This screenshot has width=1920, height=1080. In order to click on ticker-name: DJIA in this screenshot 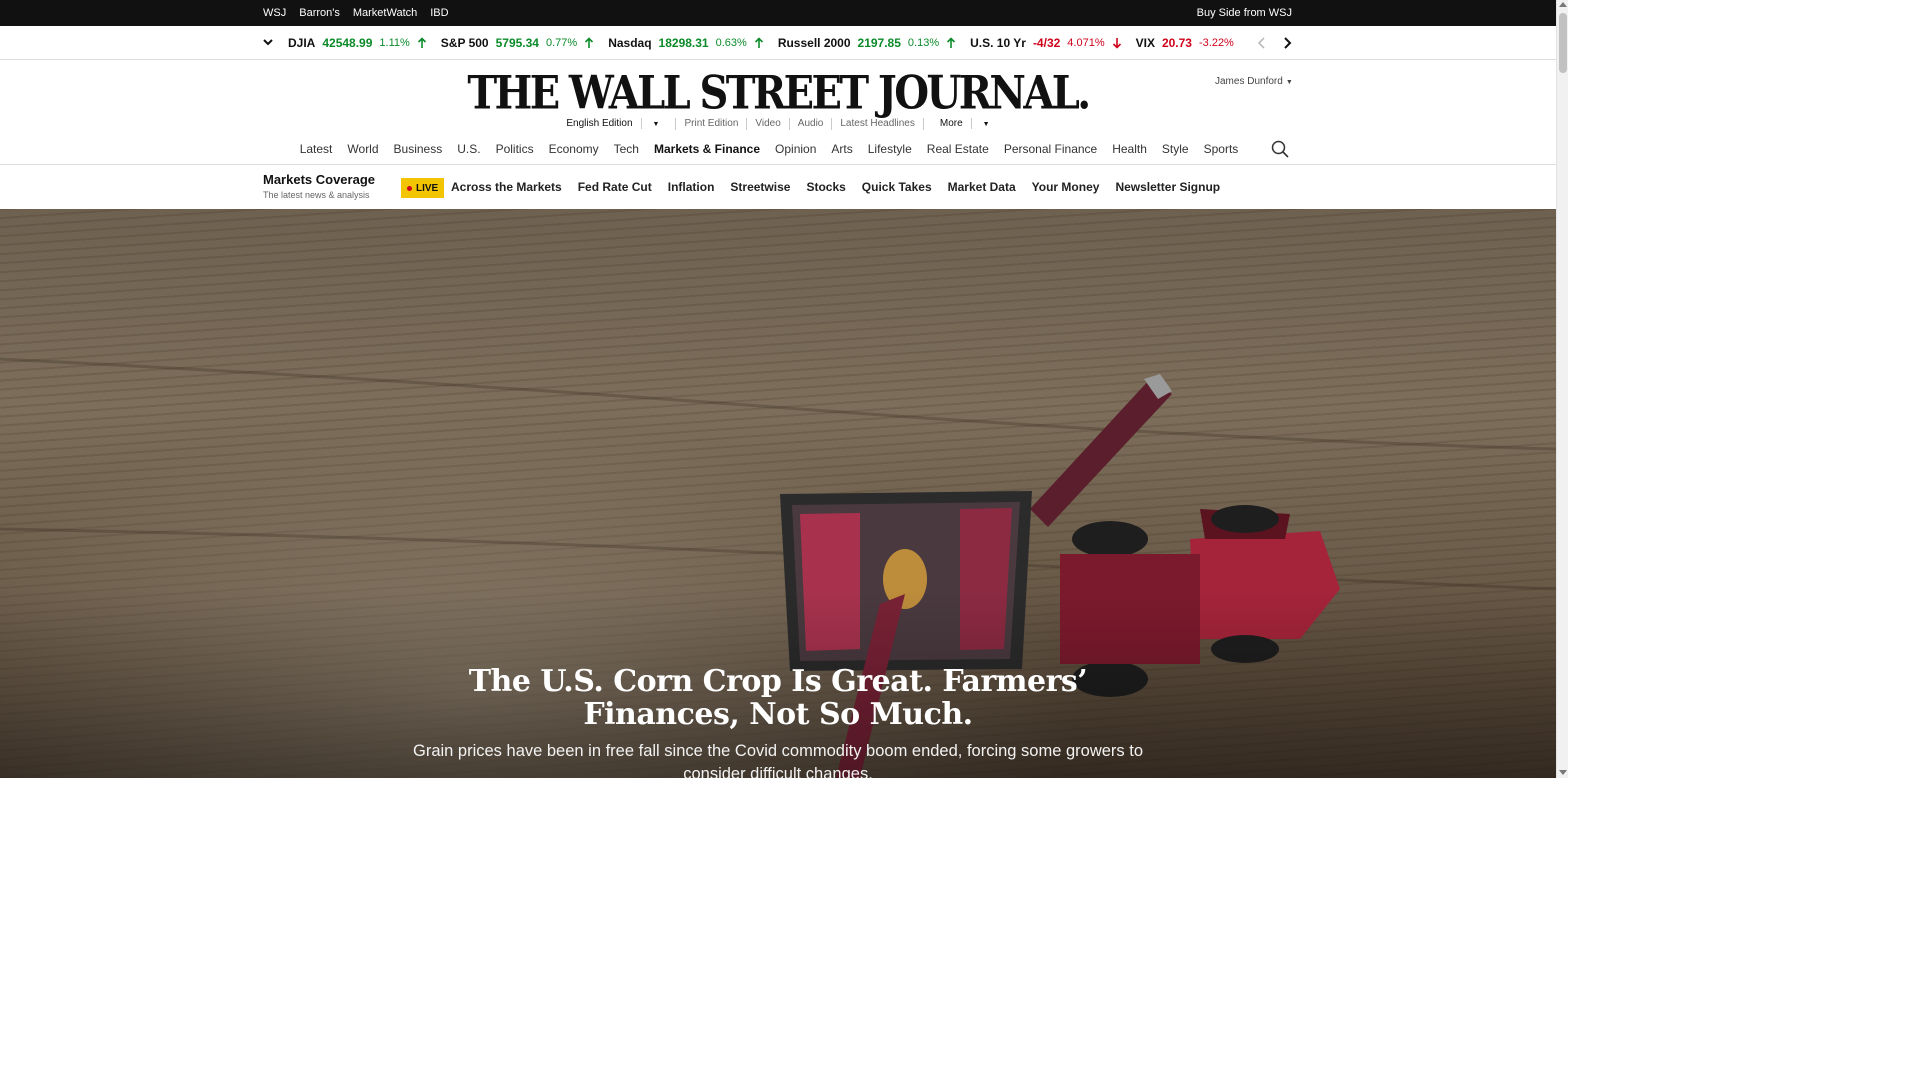, I will do `click(302, 43)`.